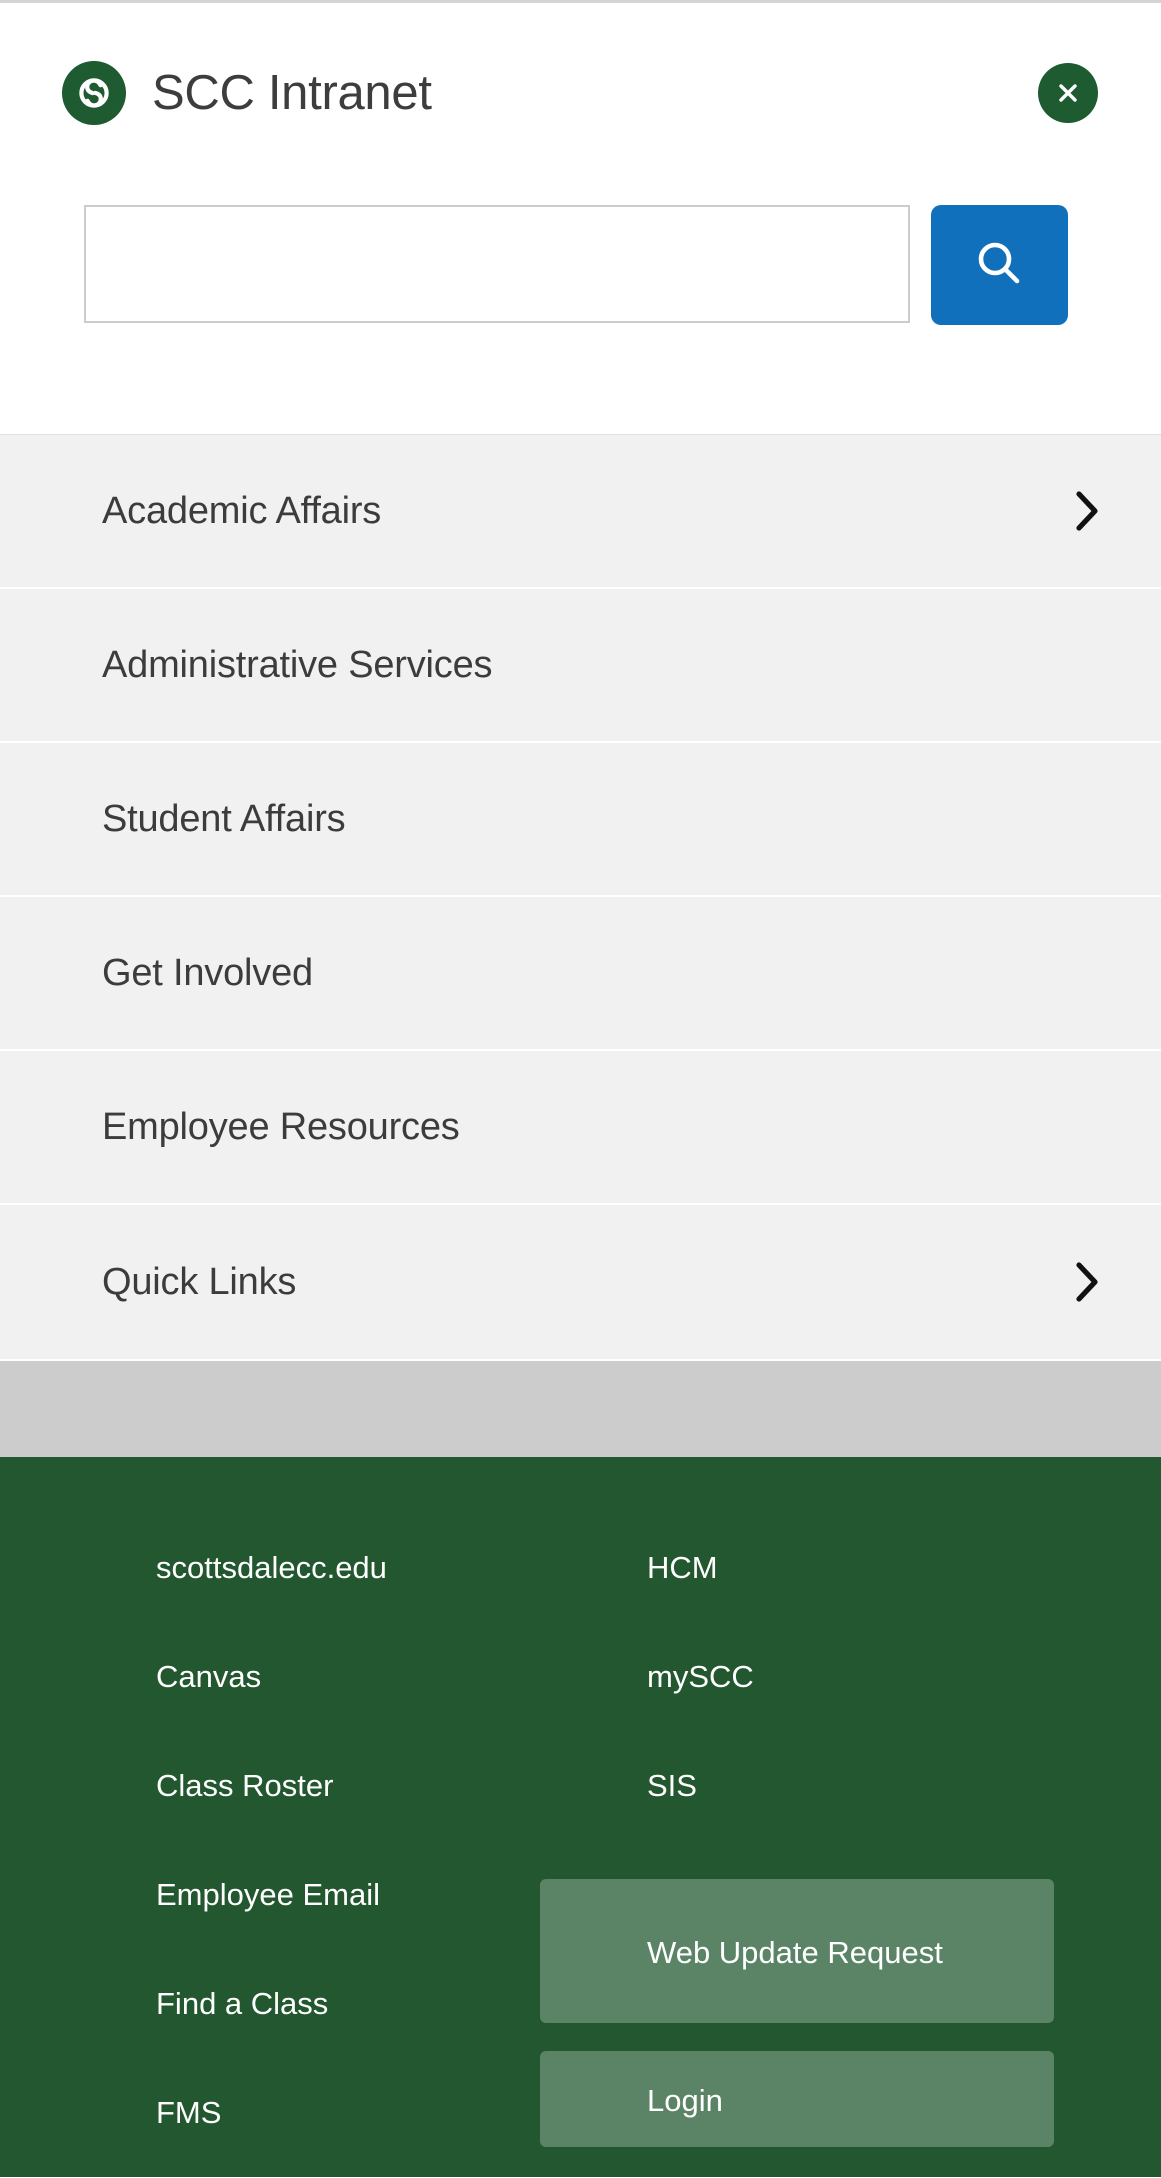  What do you see at coordinates (207, 973) in the screenshot?
I see `sidebar-item-label: Get Involved` at bounding box center [207, 973].